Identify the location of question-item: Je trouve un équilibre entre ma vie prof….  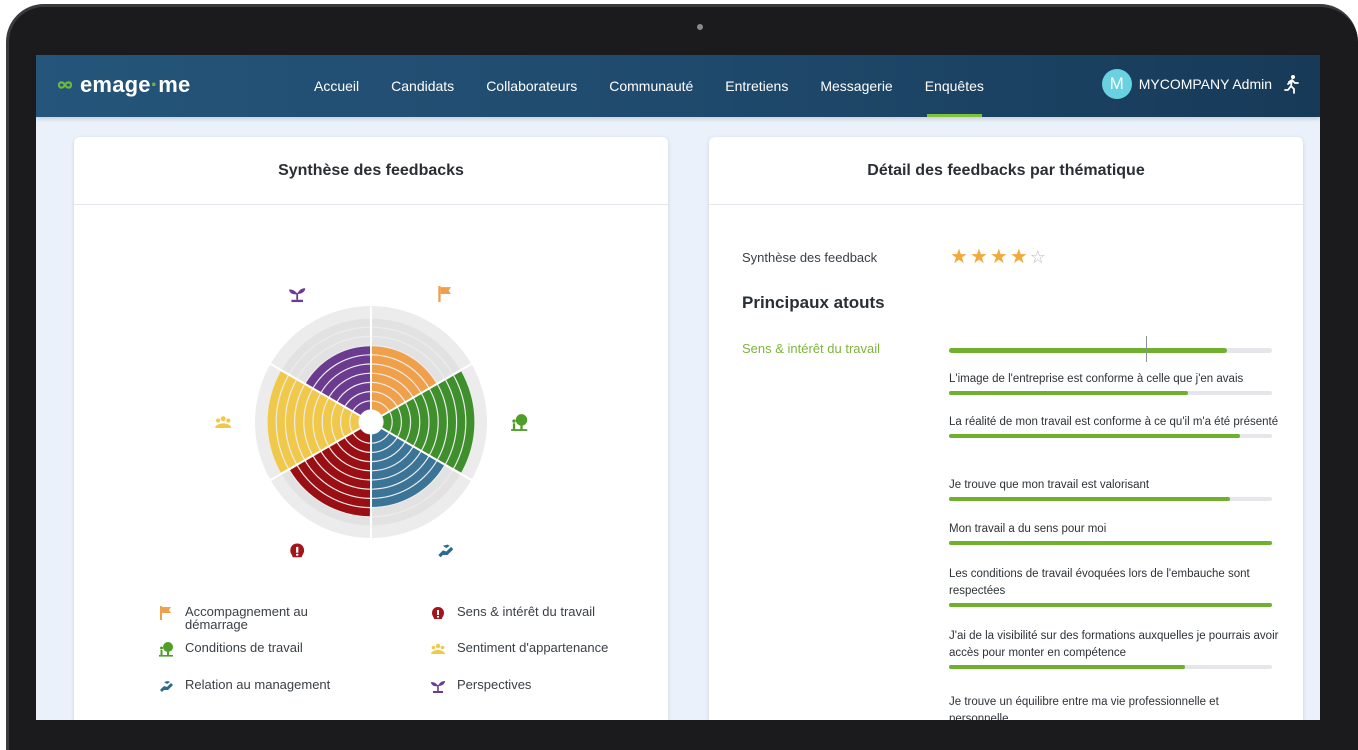
(1114, 707).